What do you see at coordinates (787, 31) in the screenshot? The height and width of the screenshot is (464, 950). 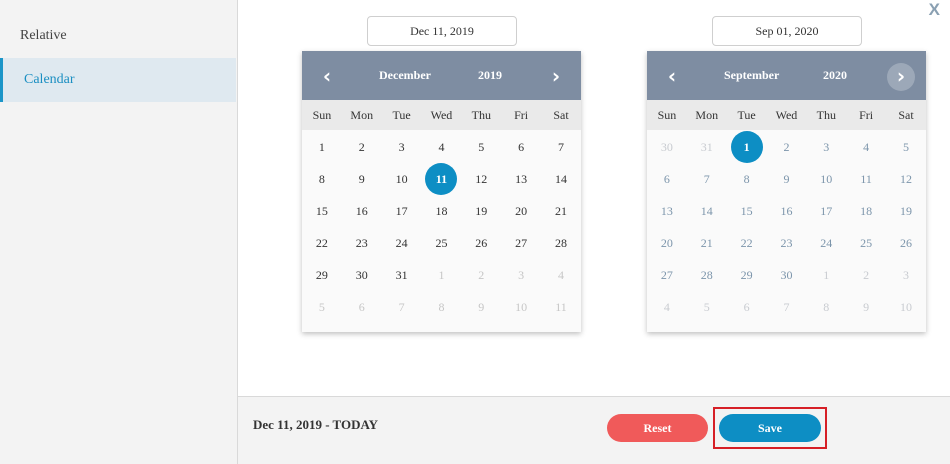 I see `end-date-field: Sep 01, 2020` at bounding box center [787, 31].